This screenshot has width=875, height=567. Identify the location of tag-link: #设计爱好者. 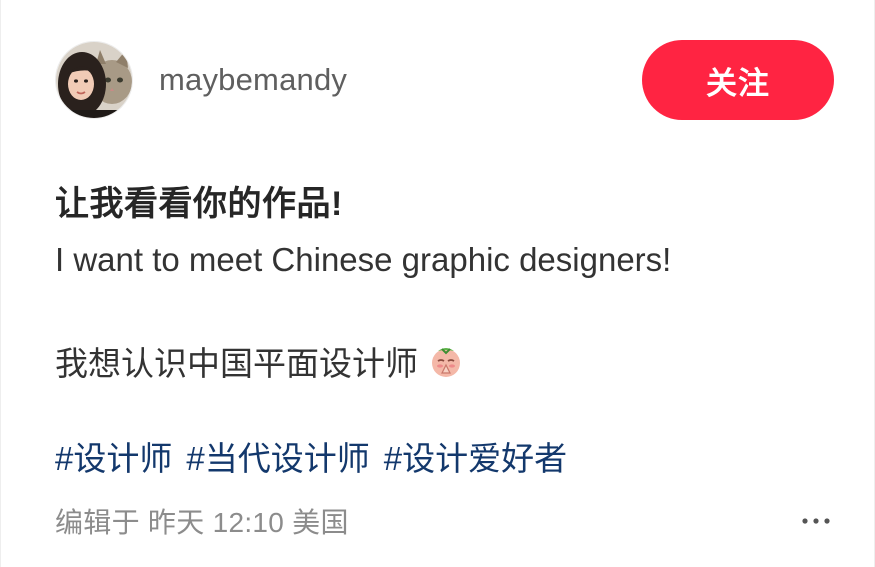
(475, 458).